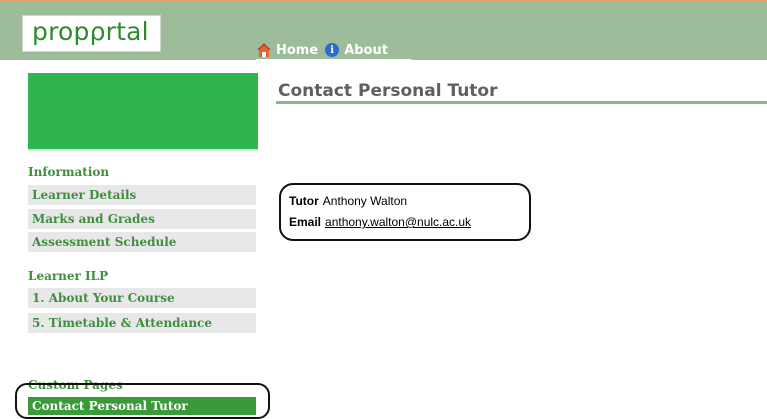 Image resolution: width=767 pixels, height=419 pixels. Describe the element at coordinates (143, 111) in the screenshot. I see `sidebar-banner` at that location.